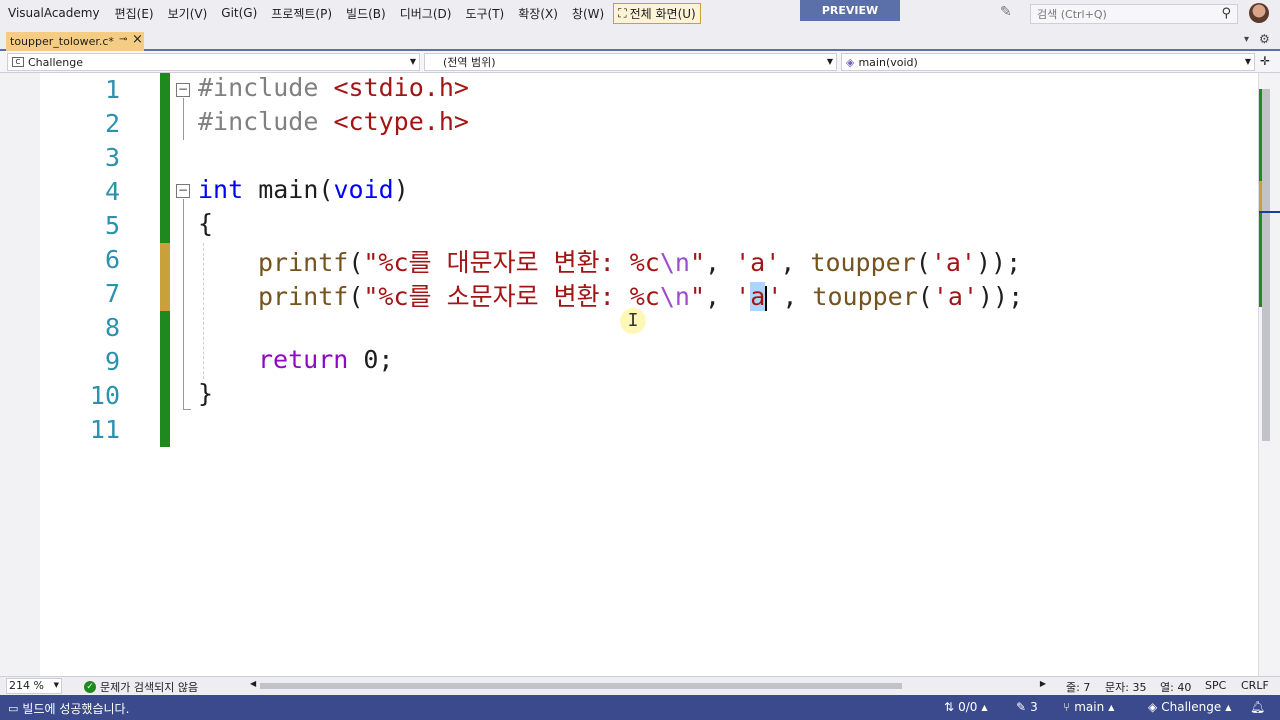 The image size is (1280, 720). Describe the element at coordinates (366, 13) in the screenshot. I see `menu-build: 빌드(B)` at that location.